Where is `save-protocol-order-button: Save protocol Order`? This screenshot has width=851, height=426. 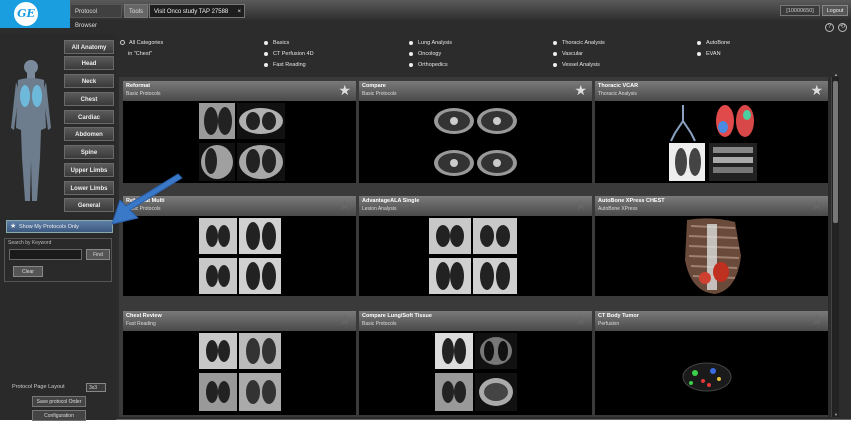
save-protocol-order-button: Save protocol Order is located at coordinates (59, 401).